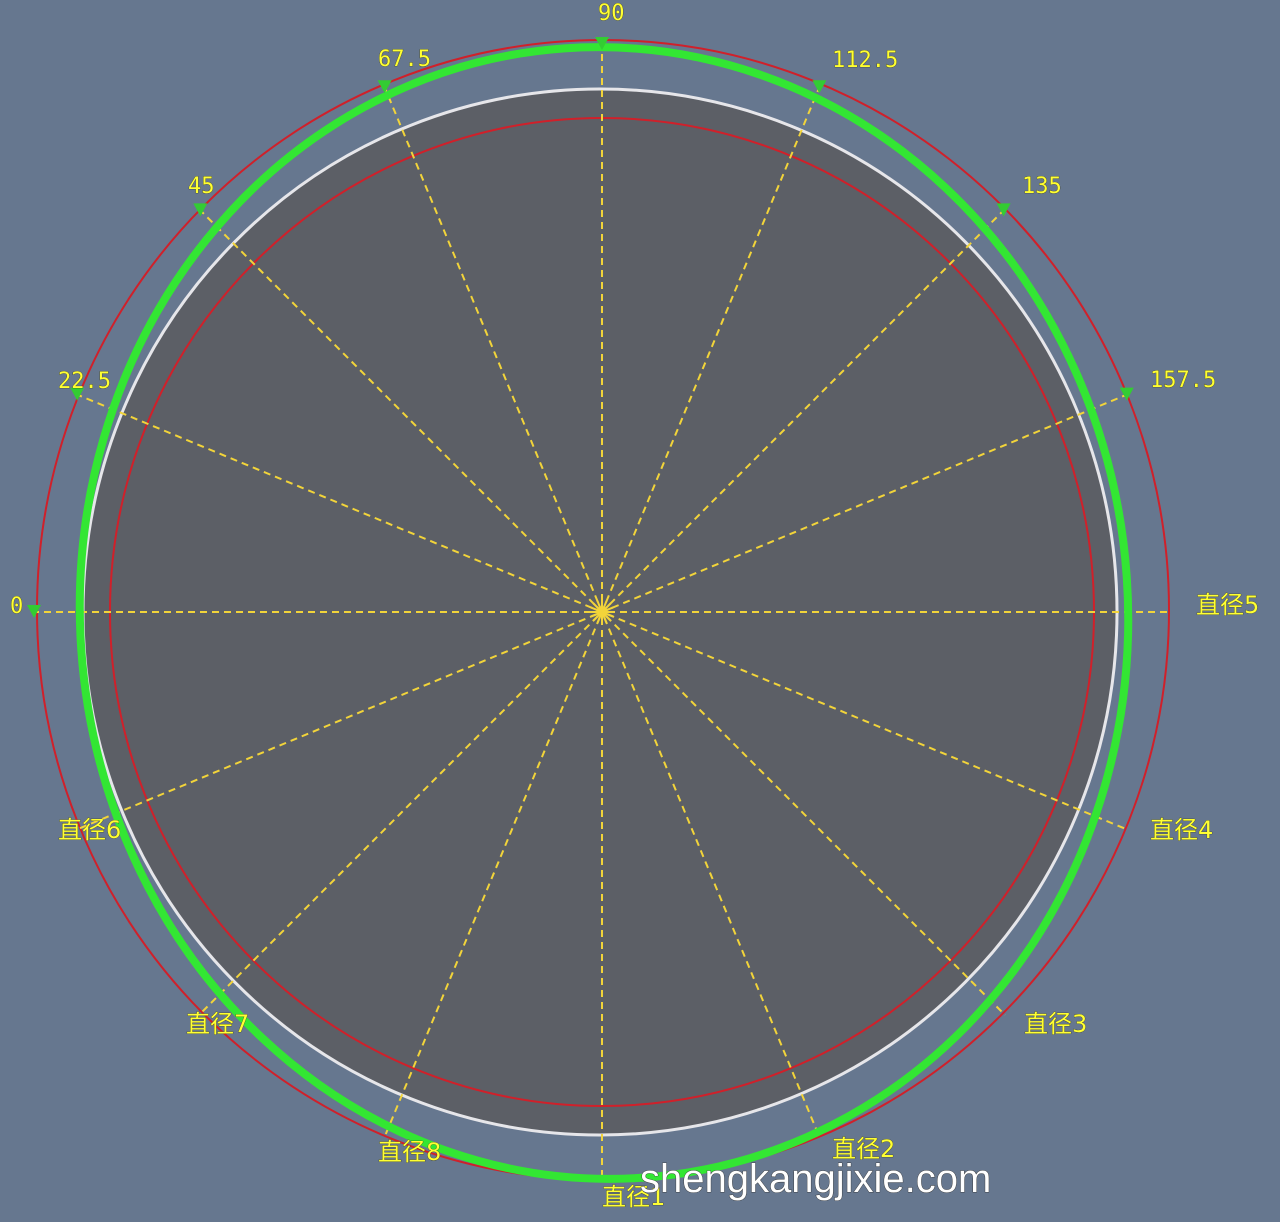 Image resolution: width=1280 pixels, height=1222 pixels. I want to click on diameter-label-6: 直径6, so click(89, 830).